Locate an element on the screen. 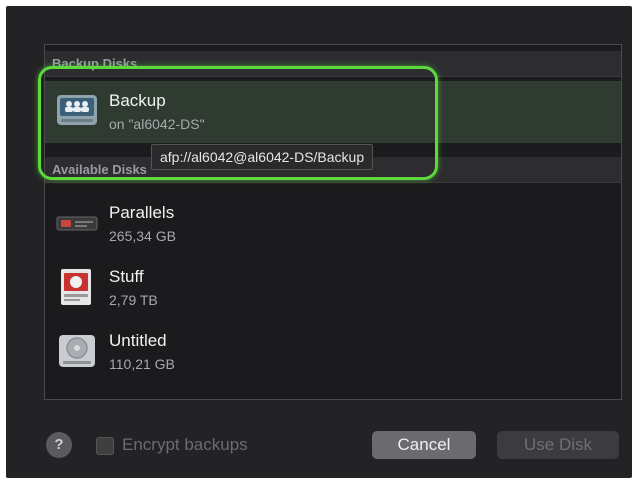 The height and width of the screenshot is (481, 638). disk-size: 265,34 GB is located at coordinates (142, 236).